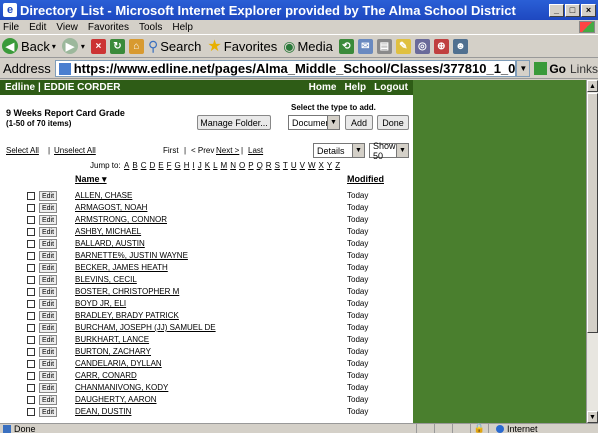 The height and width of the screenshot is (433, 598). I want to click on forward-dropdown-icon: ▾, so click(83, 46).